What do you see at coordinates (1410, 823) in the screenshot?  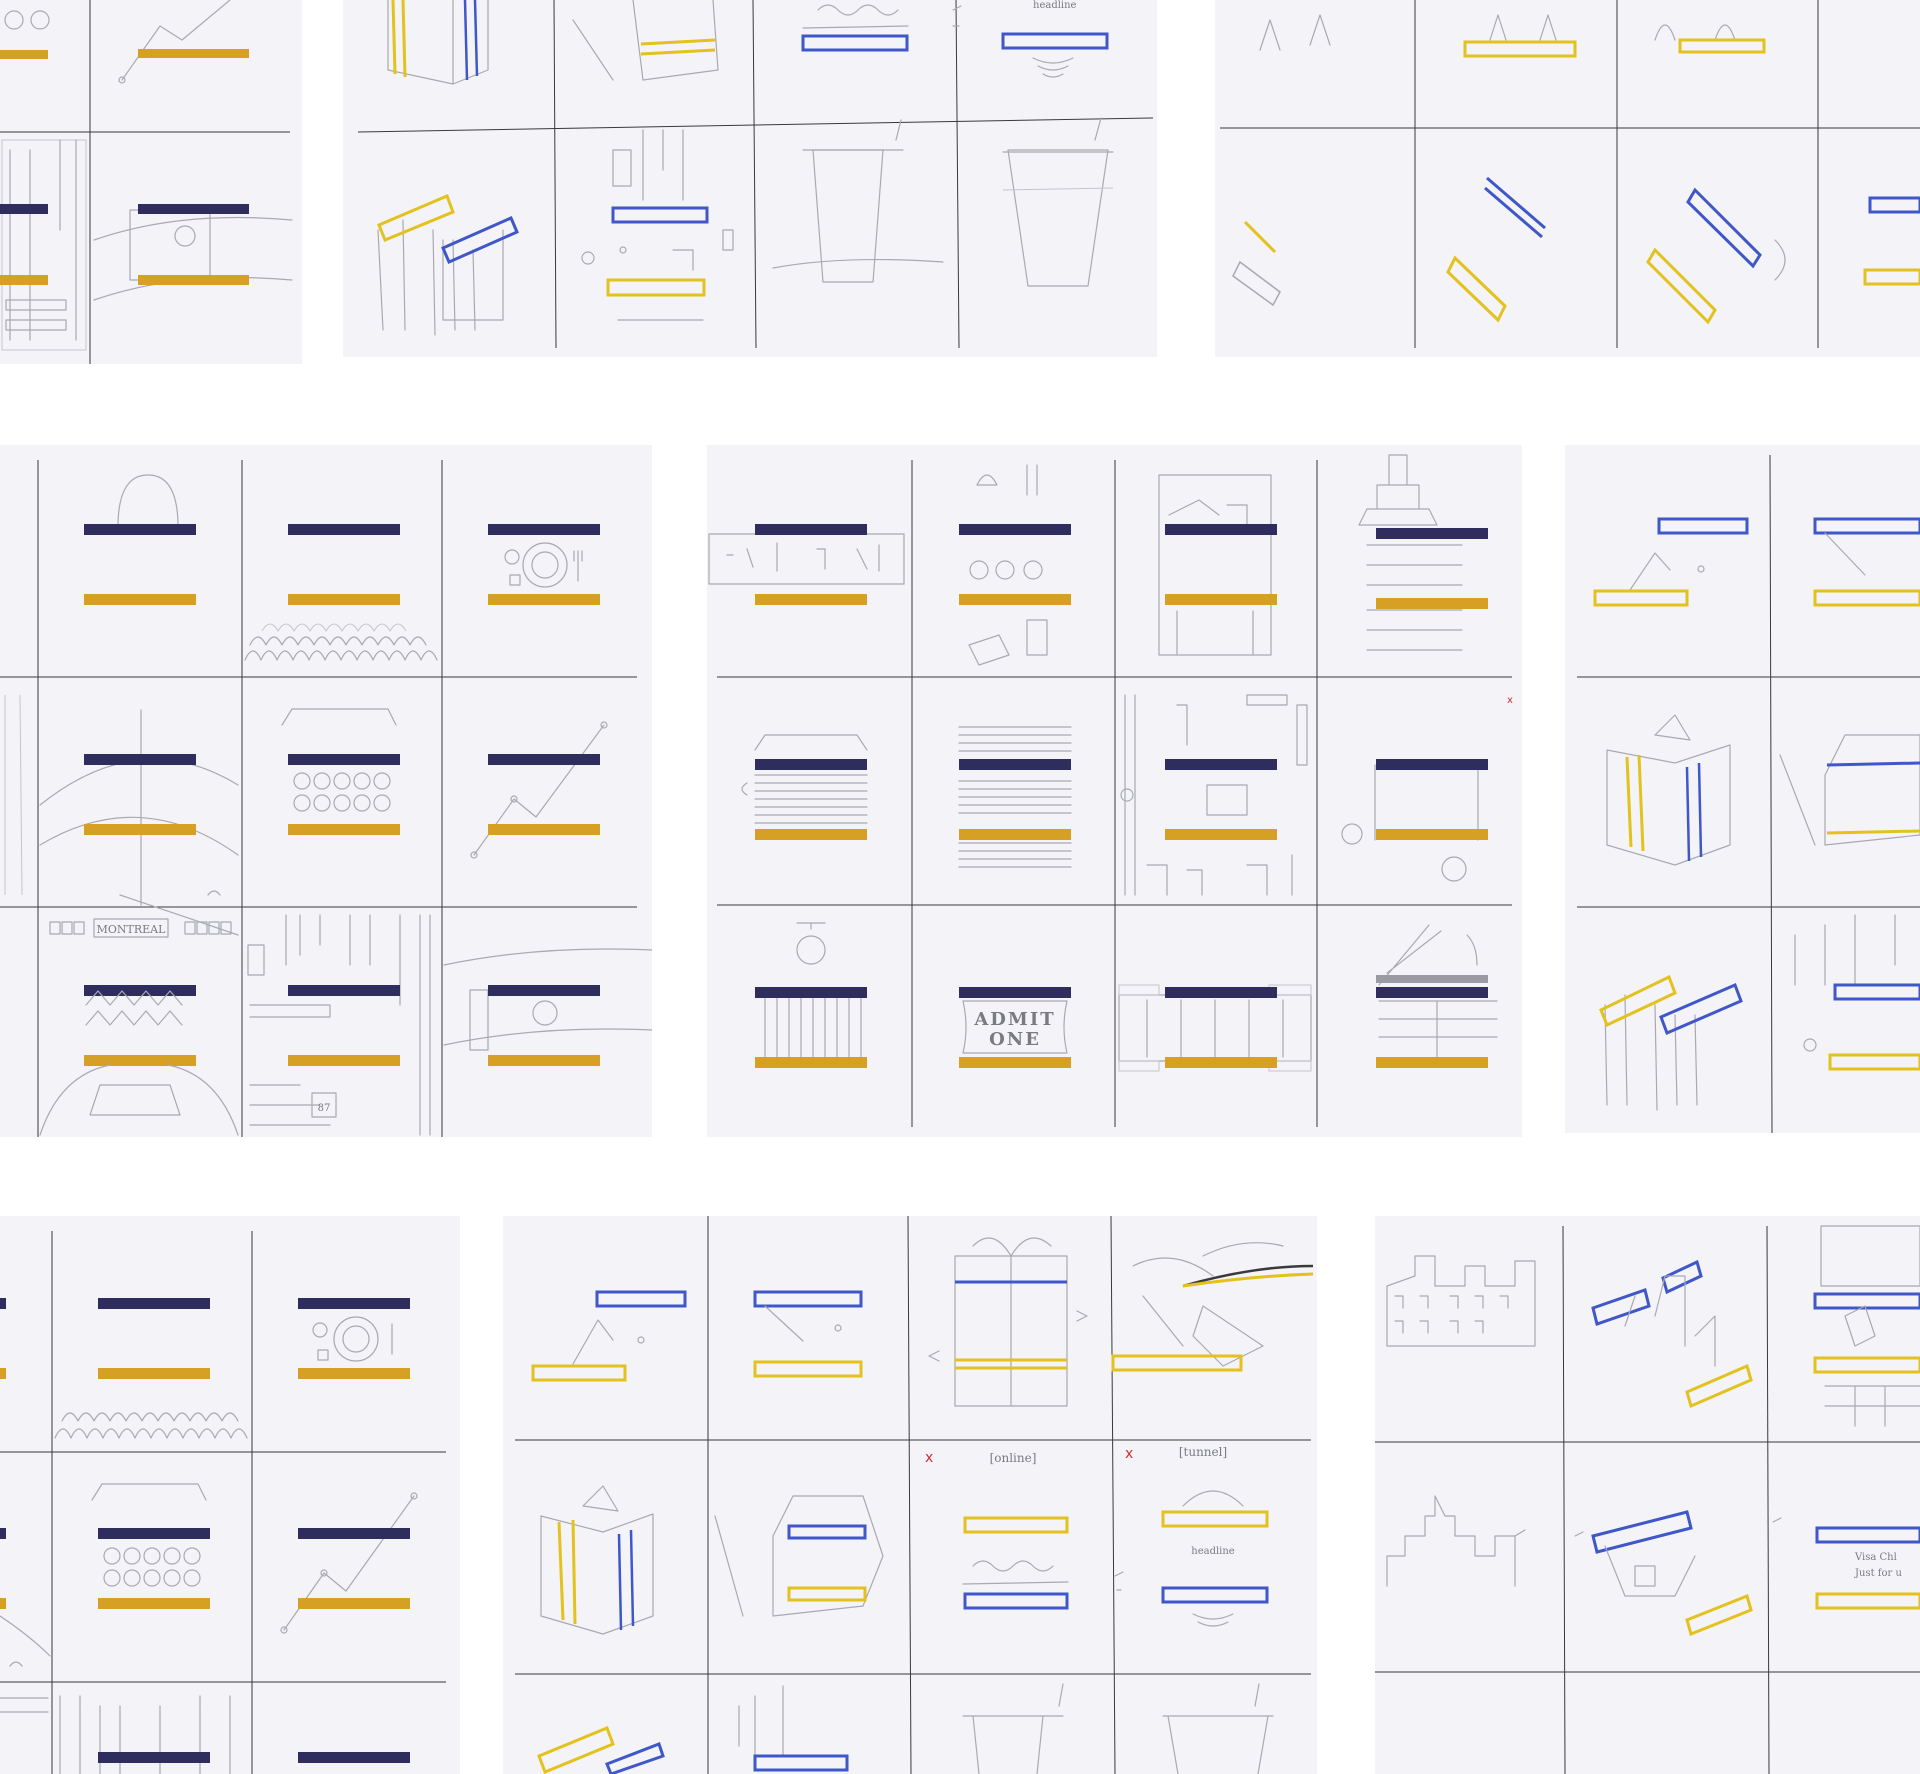 I see `yarn-icon` at bounding box center [1410, 823].